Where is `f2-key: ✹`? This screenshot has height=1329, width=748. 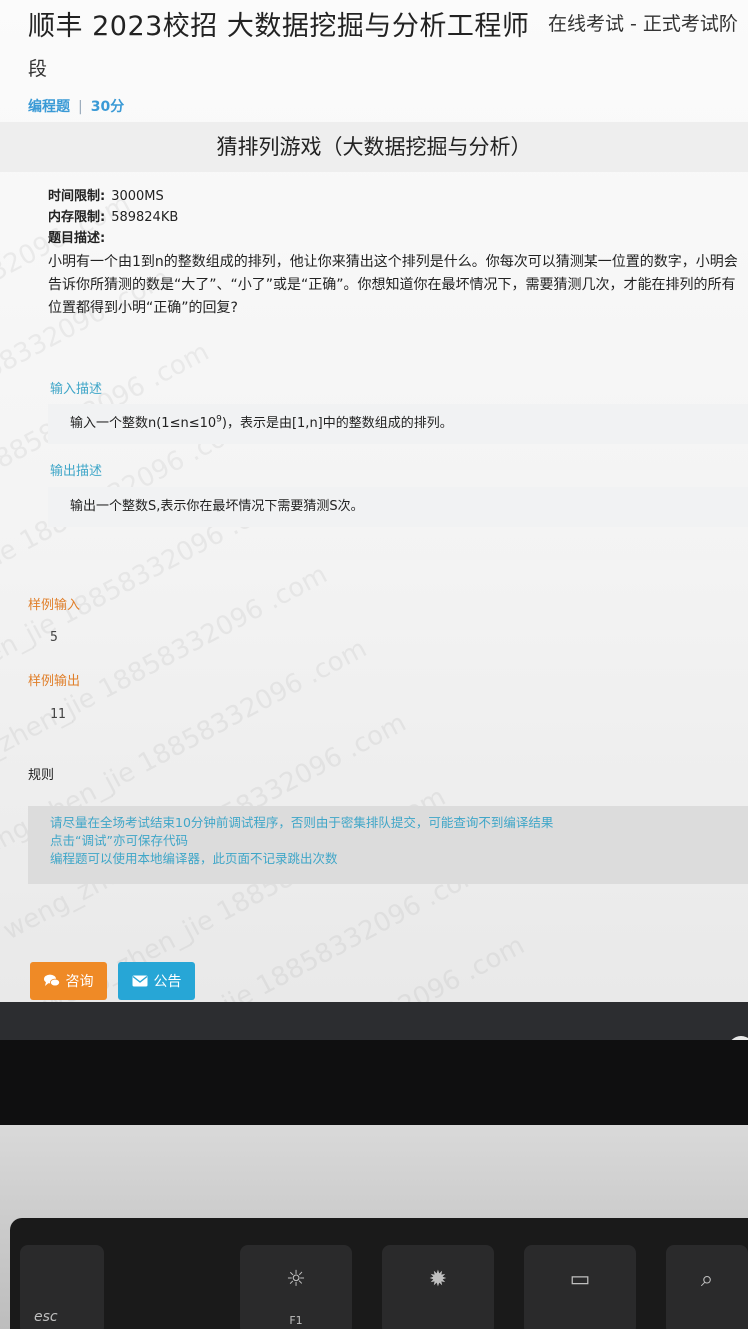 f2-key: ✹ is located at coordinates (438, 1287).